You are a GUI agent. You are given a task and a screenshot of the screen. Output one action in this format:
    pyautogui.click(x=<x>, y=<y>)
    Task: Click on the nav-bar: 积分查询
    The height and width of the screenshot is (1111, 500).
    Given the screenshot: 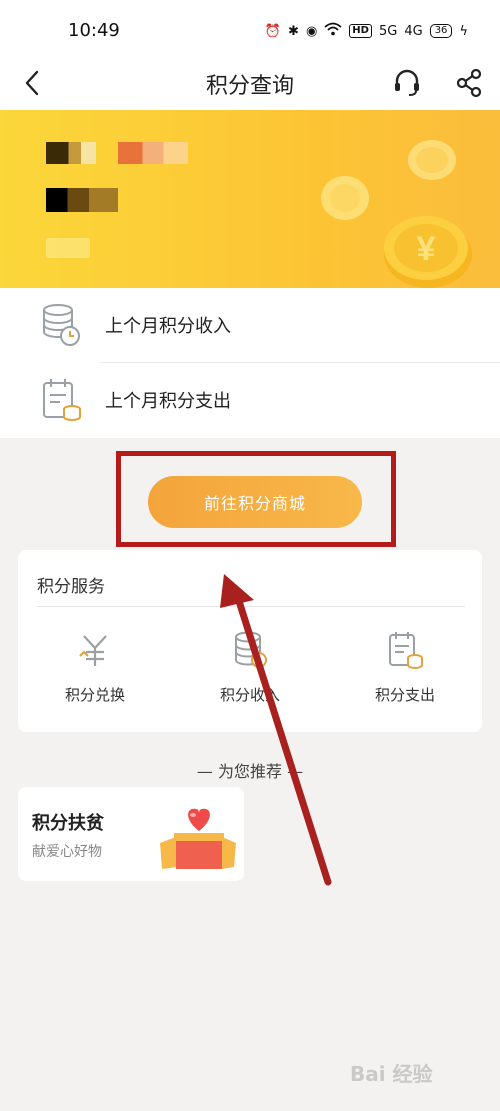 What is the action you would take?
    pyautogui.click(x=250, y=84)
    